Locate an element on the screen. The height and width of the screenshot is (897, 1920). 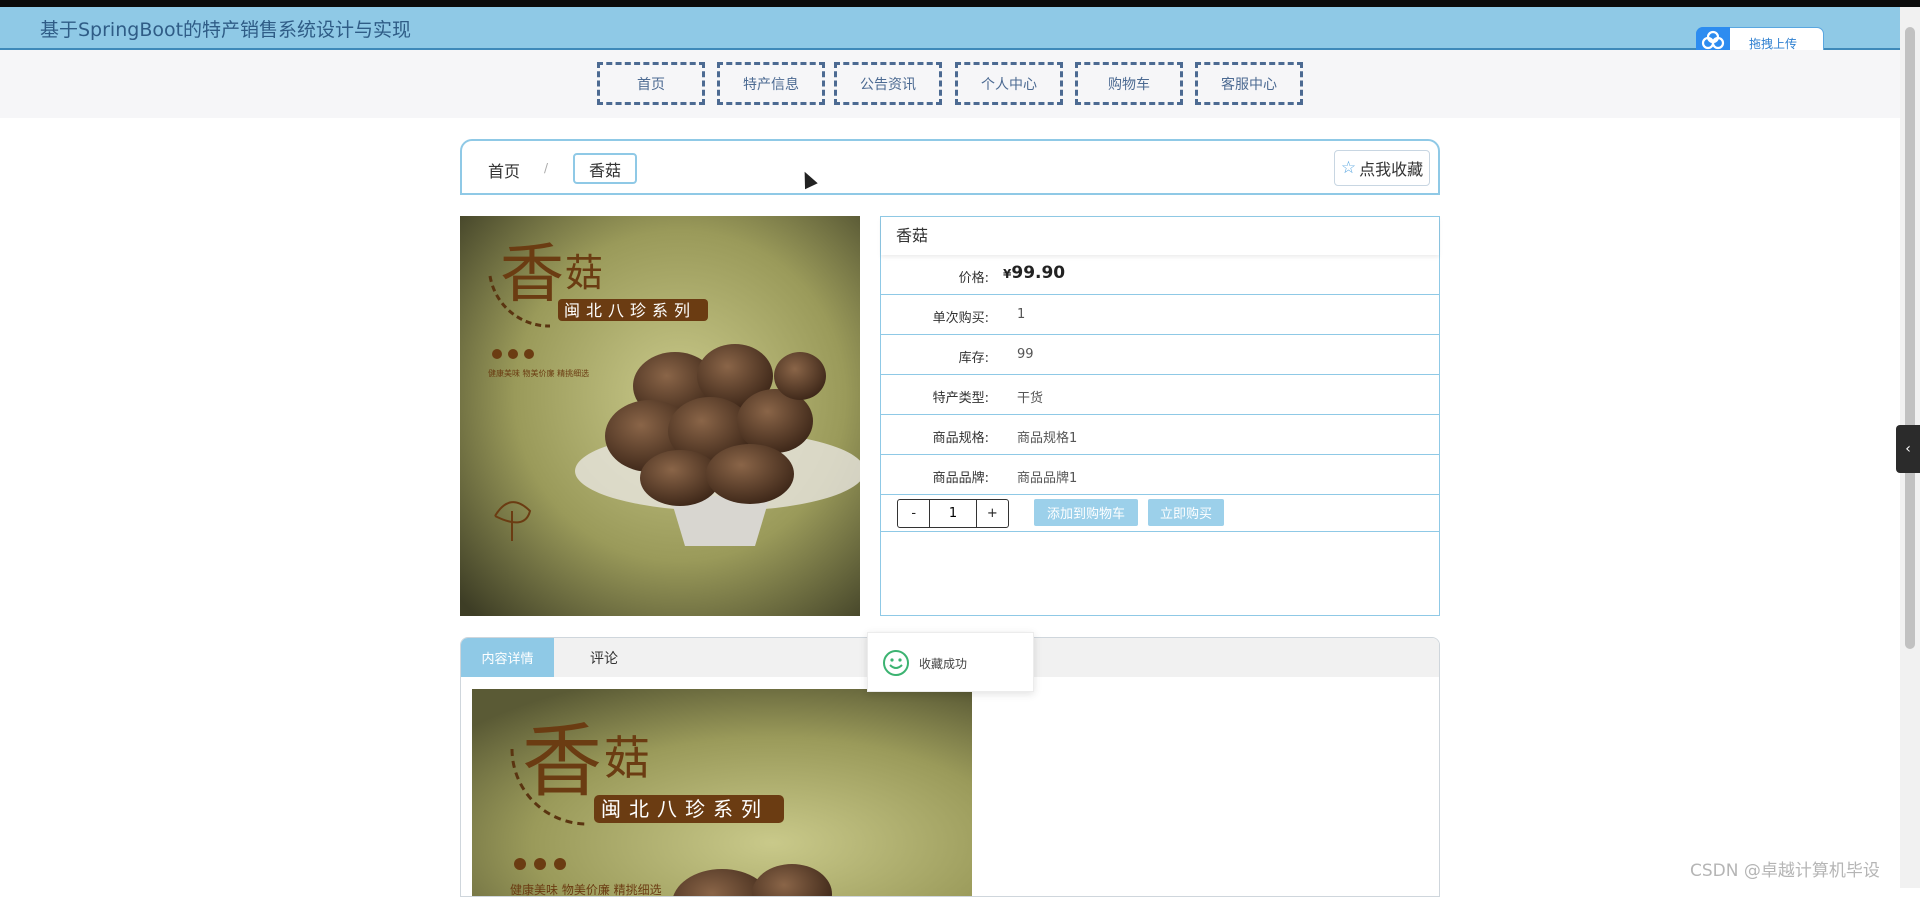
info-row-type: 特产类型: 干货 is located at coordinates (1160, 395).